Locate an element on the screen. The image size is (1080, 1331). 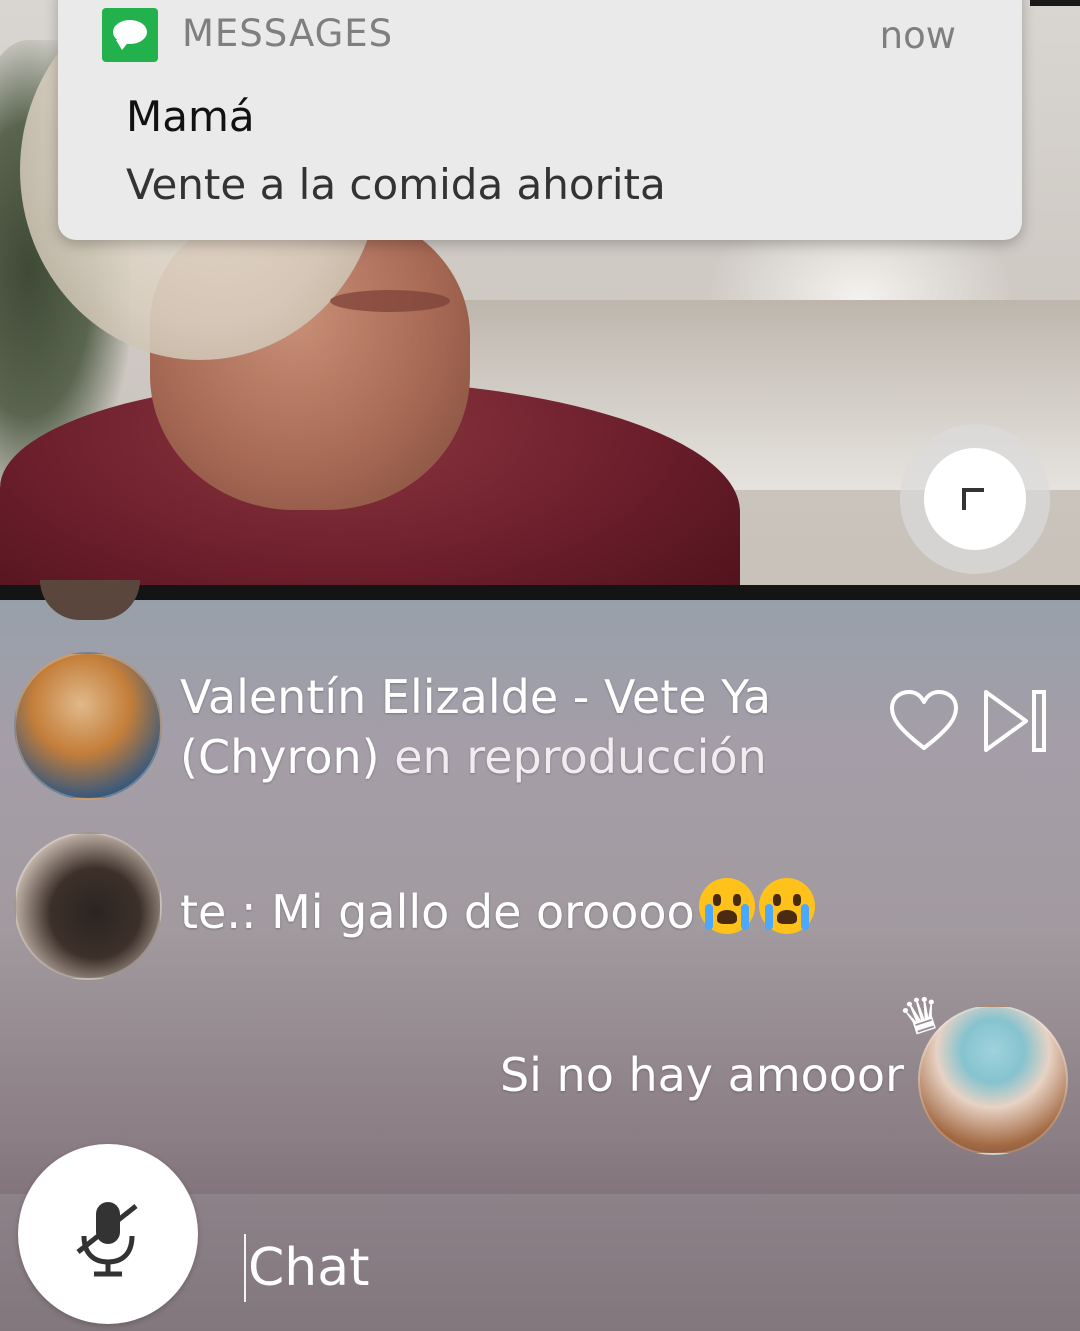
song-status: en reproducción is located at coordinates (580, 757).